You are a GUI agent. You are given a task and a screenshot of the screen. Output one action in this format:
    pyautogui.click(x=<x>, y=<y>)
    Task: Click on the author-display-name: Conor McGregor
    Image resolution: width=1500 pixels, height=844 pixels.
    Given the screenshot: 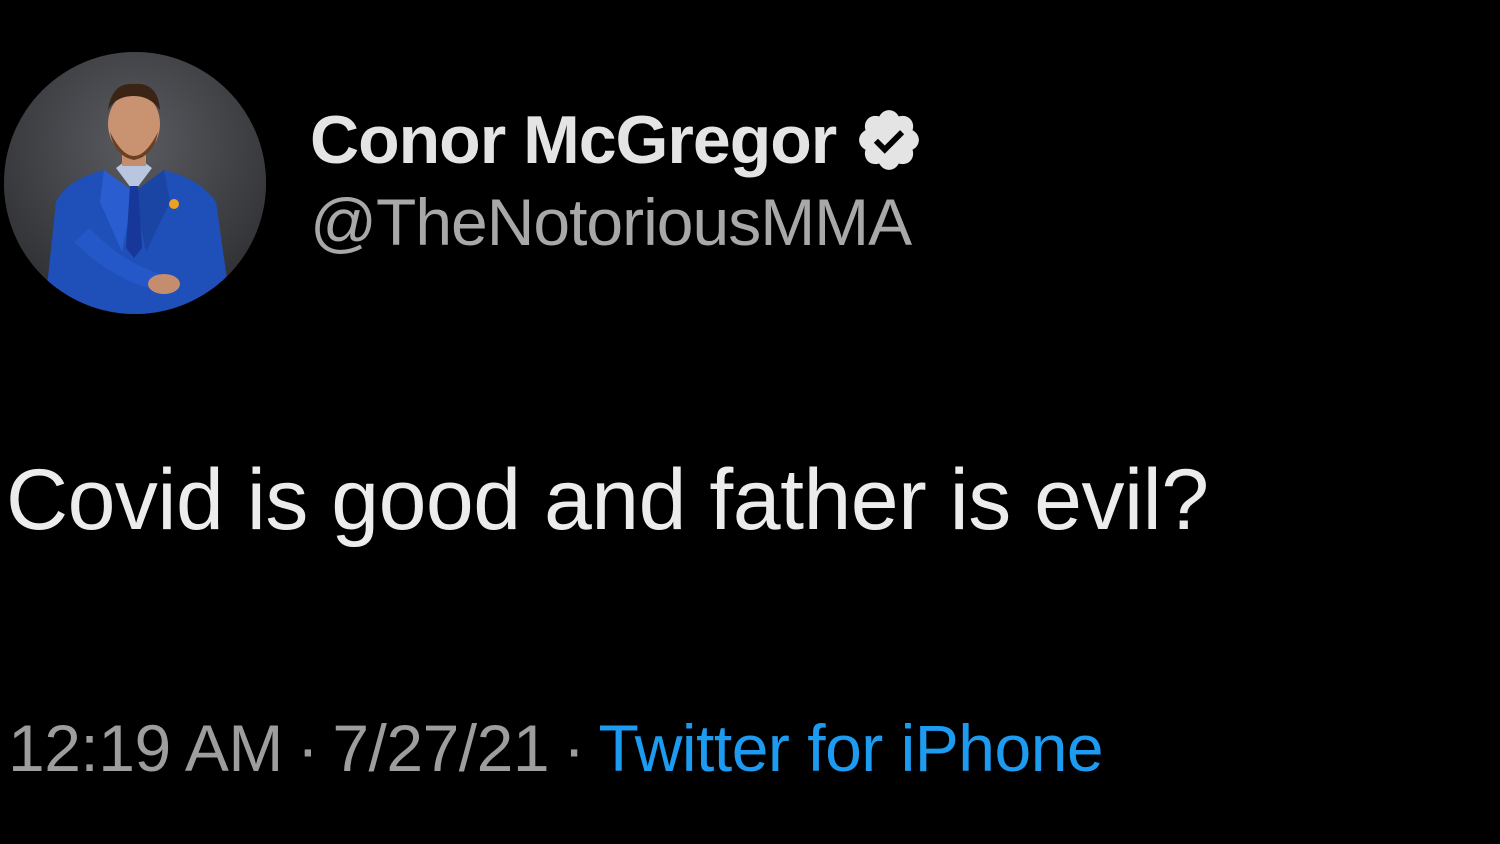 What is the action you would take?
    pyautogui.click(x=573, y=140)
    